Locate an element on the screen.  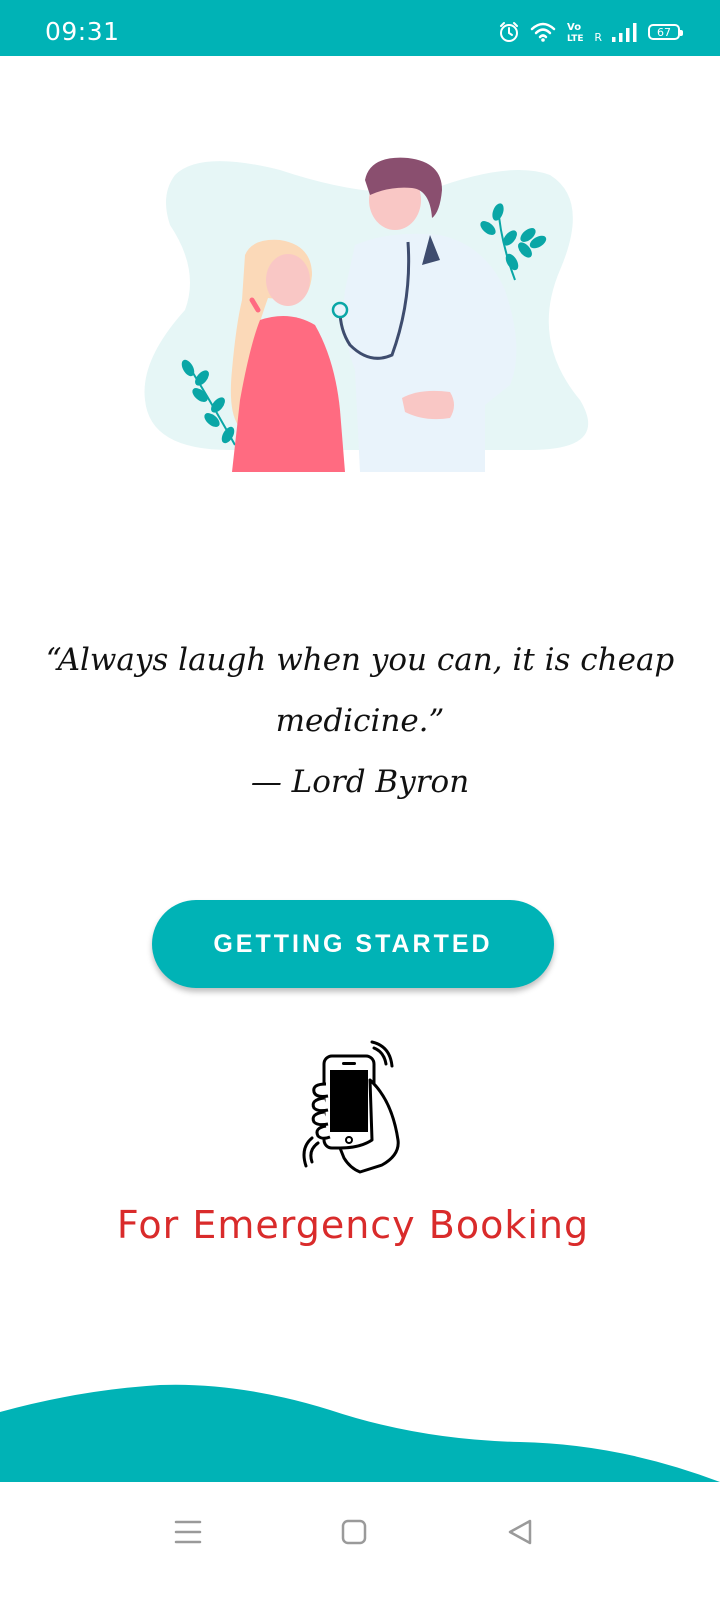
status-bar: 09:31 Vo LTE R 67 is located at coordinates (360, 28).